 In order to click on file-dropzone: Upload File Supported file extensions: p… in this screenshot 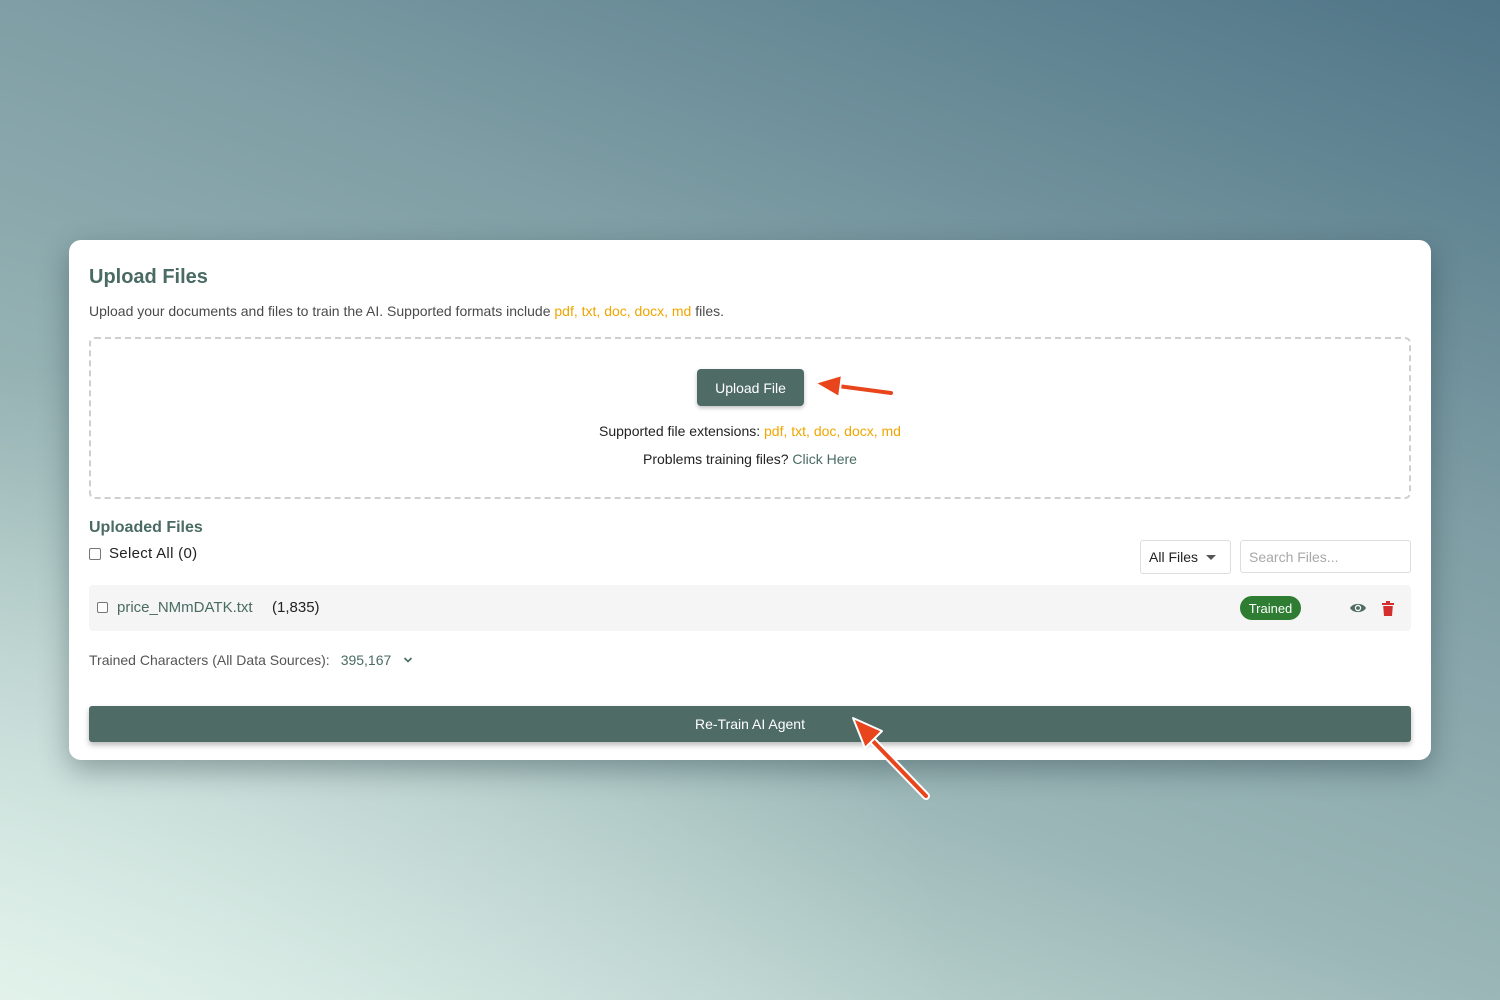, I will do `click(750, 418)`.